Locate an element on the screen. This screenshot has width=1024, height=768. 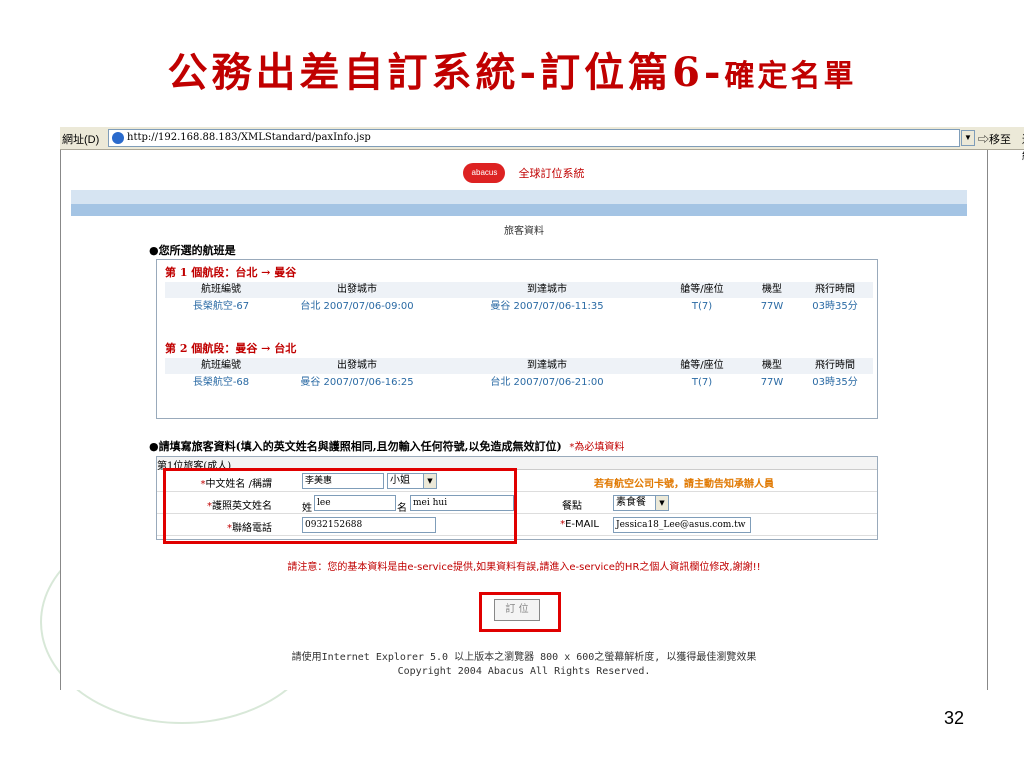
cell-depart: 曼谷 2007/07/06-16:25 is located at coordinates (357, 382).